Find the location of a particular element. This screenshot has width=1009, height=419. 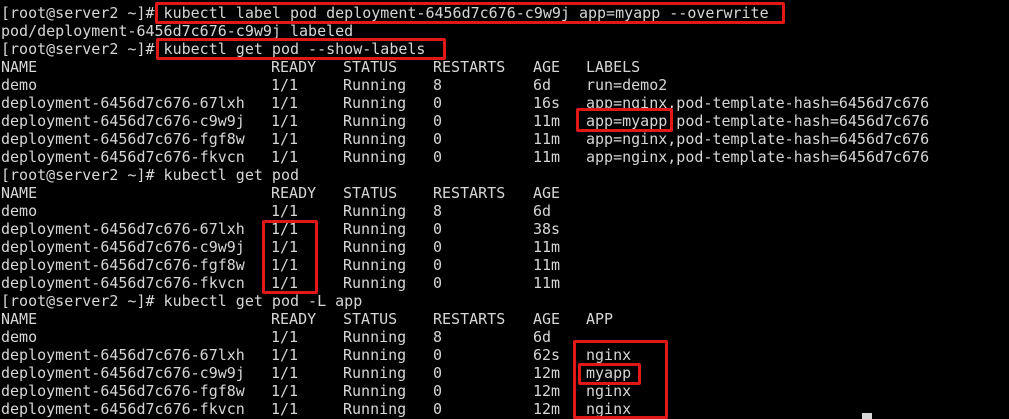

cell-extra: run=demo2 is located at coordinates (627, 85).